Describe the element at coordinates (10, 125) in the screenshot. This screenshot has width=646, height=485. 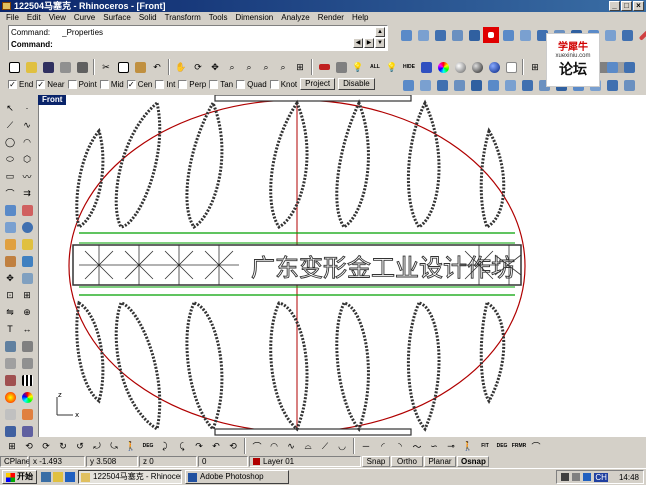
I see `polyline-icon: ⟋` at that location.